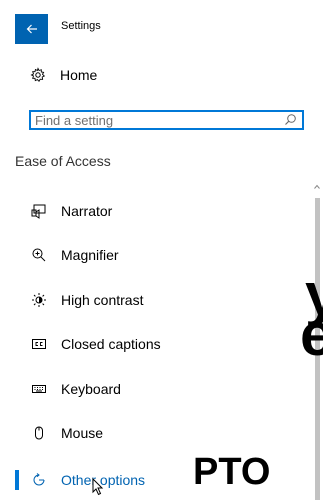 The width and height of the screenshot is (323, 500). I want to click on section-header: Ease of Access, so click(63, 161).